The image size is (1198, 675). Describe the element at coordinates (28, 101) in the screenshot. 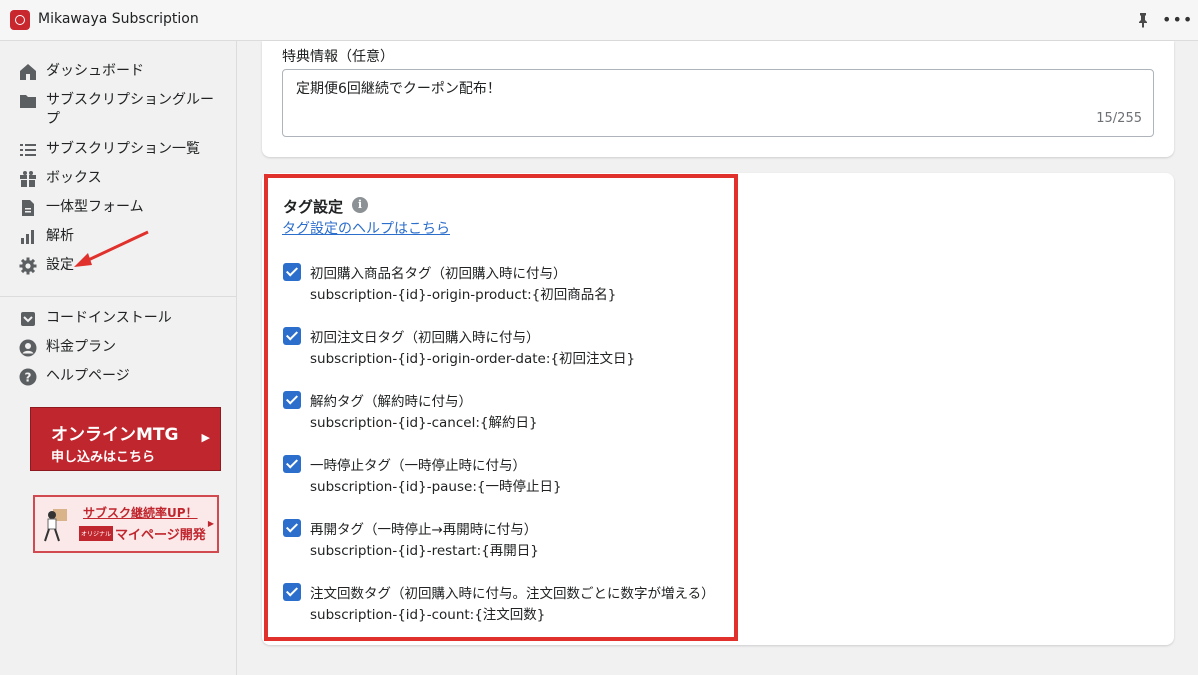

I see `folder-icon` at that location.